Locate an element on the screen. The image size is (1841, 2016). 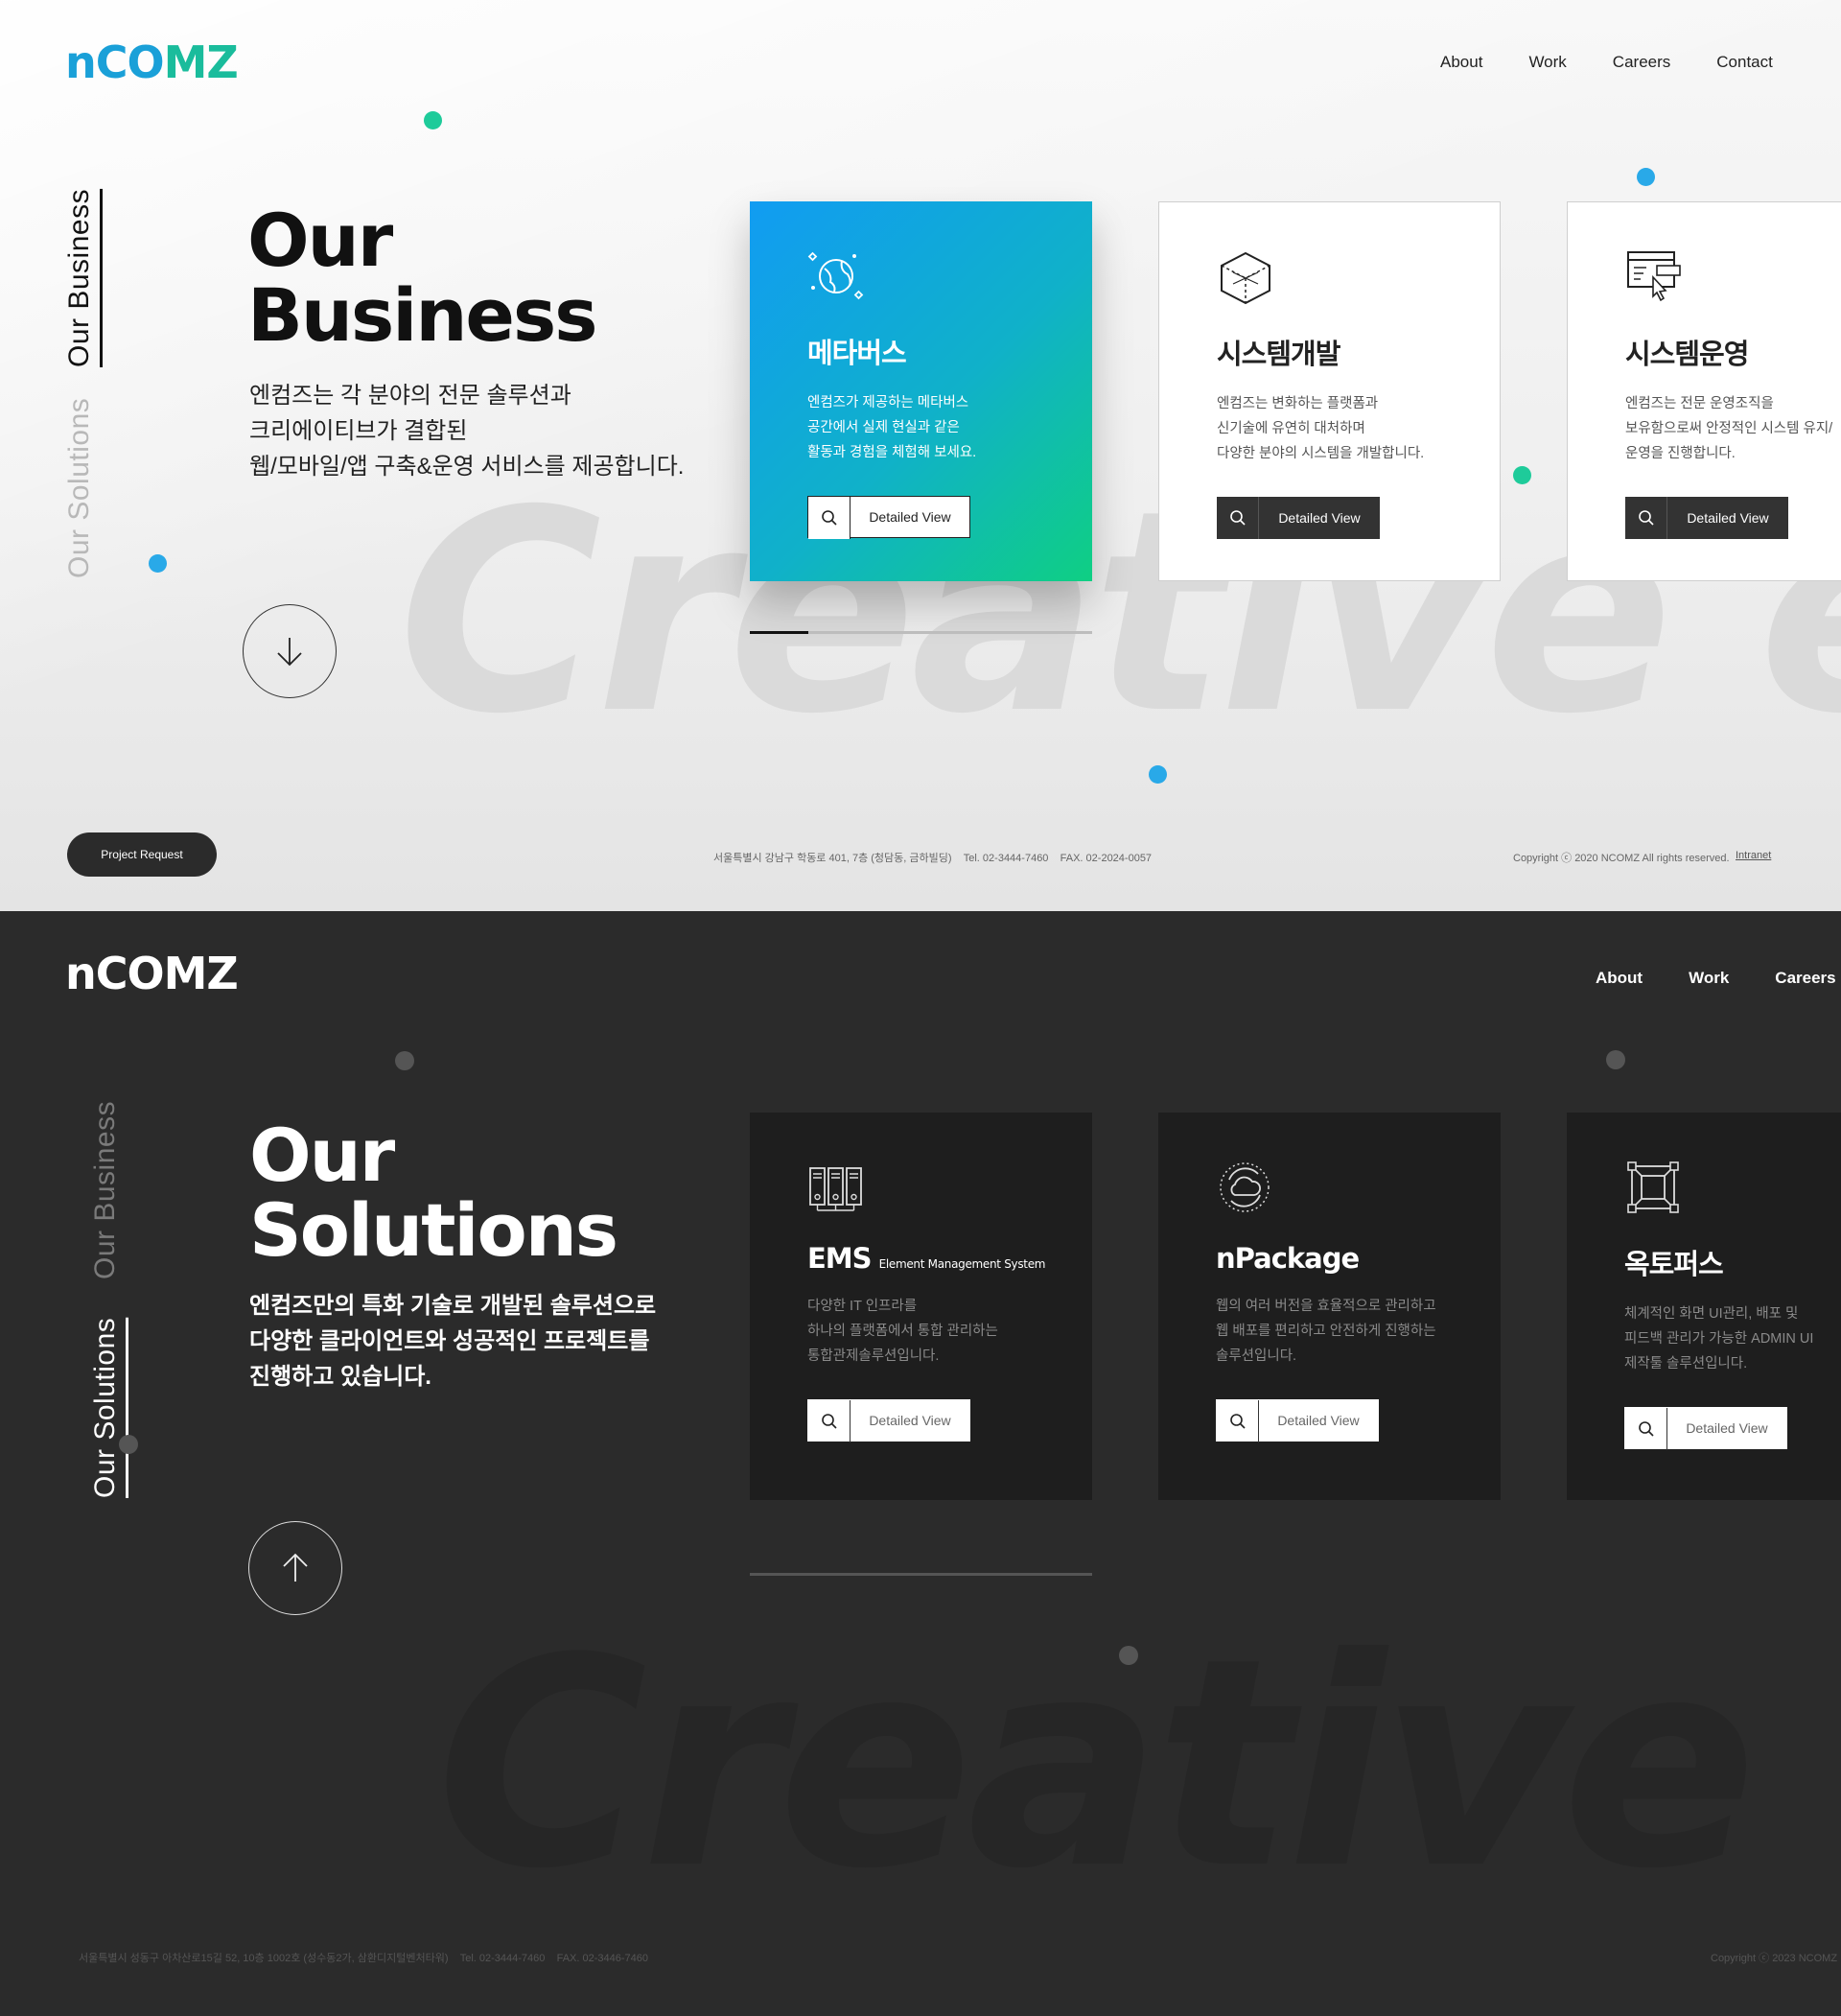
server-rack-icon is located at coordinates (835, 1189).